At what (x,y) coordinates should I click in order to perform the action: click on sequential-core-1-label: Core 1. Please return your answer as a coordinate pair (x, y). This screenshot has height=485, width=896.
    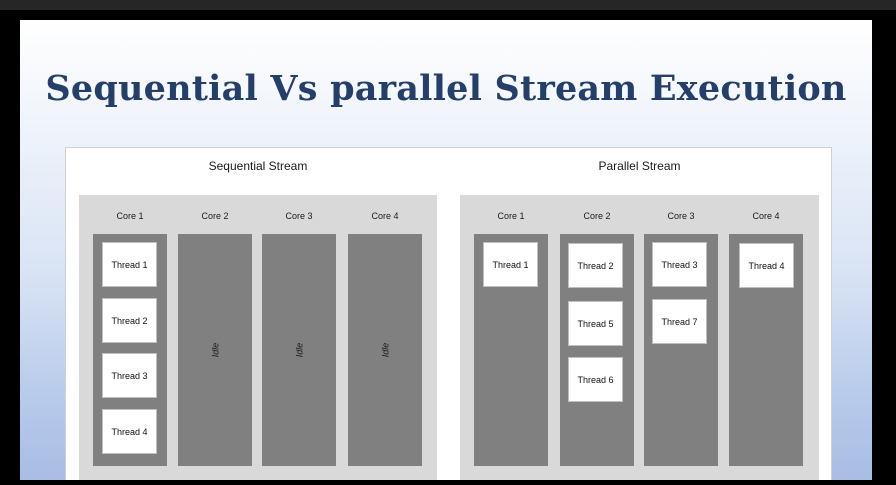
    Looking at the image, I should click on (130, 216).